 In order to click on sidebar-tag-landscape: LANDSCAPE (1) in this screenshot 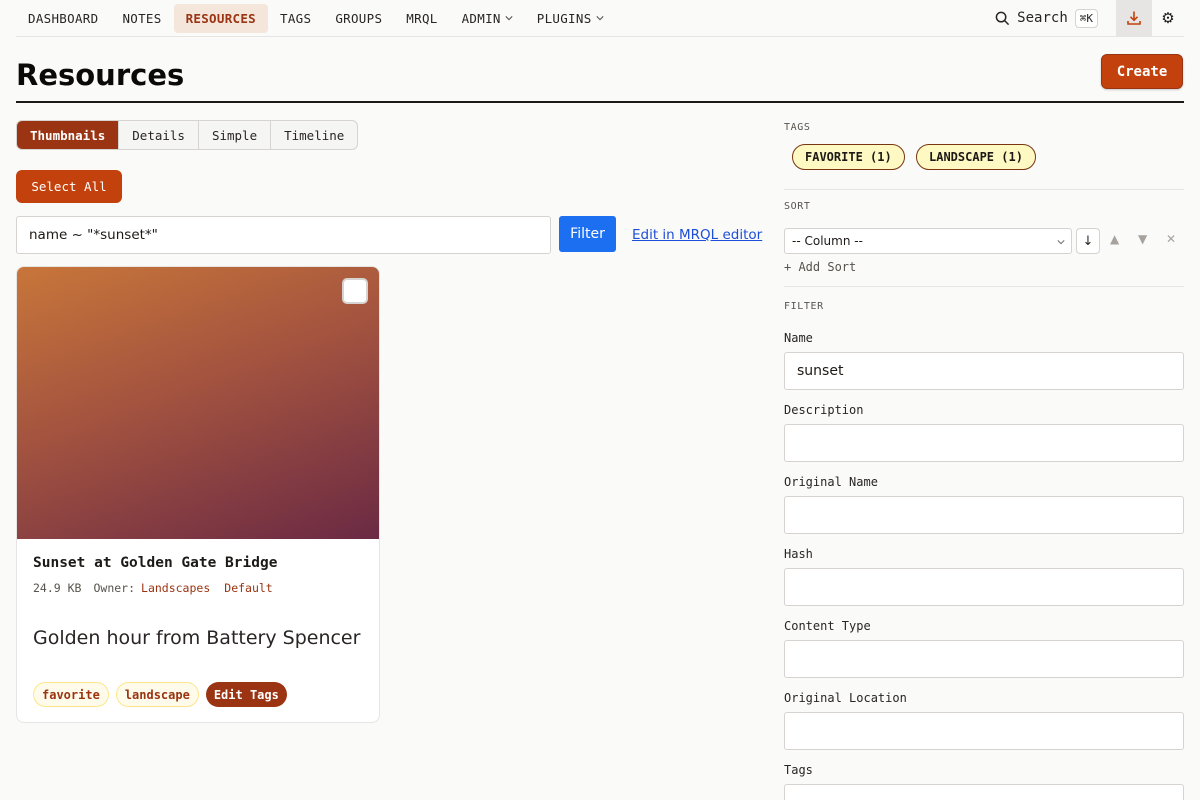, I will do `click(976, 157)`.